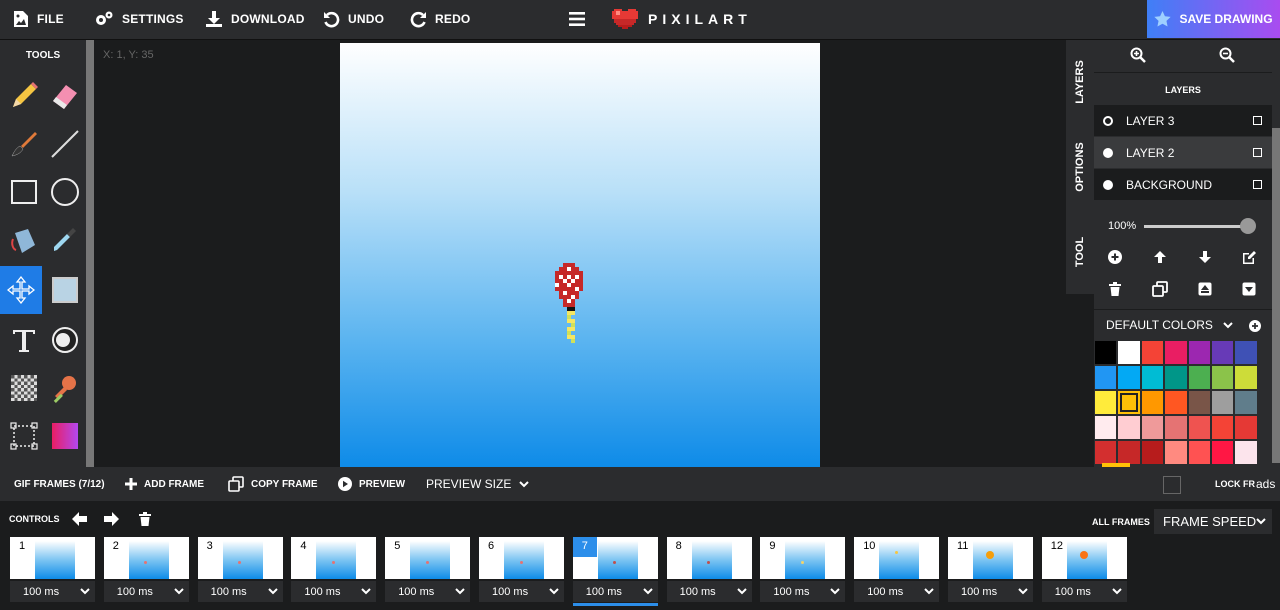 Image resolution: width=1280 pixels, height=610 pixels. Describe the element at coordinates (1160, 289) in the screenshot. I see `duplicate-layer-button` at that location.